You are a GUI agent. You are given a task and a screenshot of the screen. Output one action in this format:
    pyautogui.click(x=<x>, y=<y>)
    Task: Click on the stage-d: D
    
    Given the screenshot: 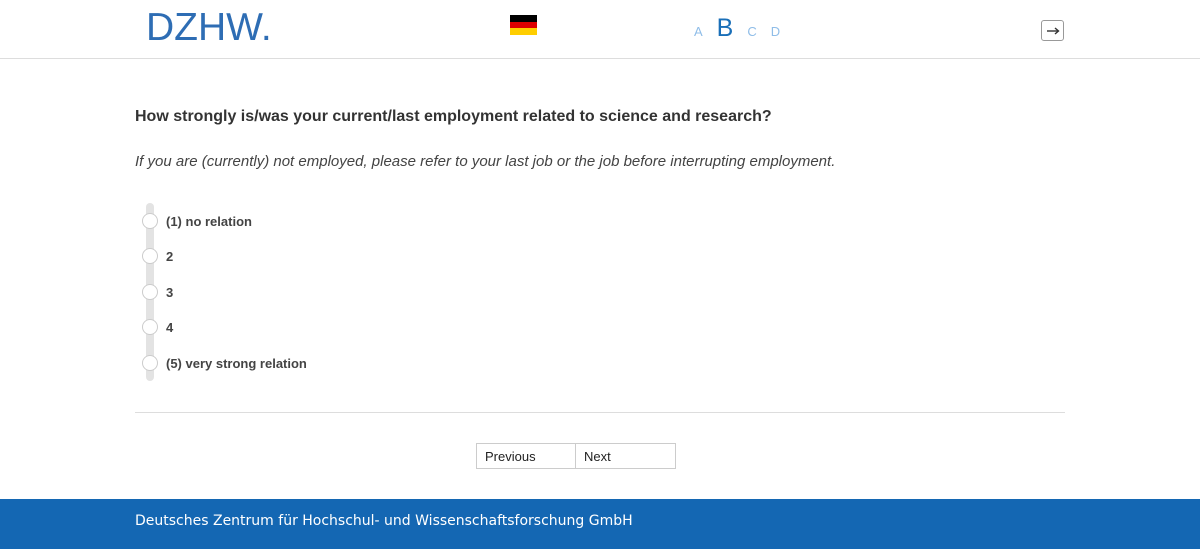 What is the action you would take?
    pyautogui.click(x=775, y=31)
    